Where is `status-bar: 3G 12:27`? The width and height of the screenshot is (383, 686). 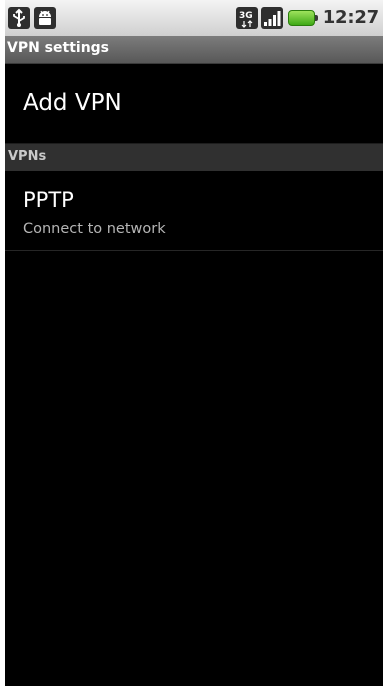
status-bar: 3G 12:27 is located at coordinates (194, 18).